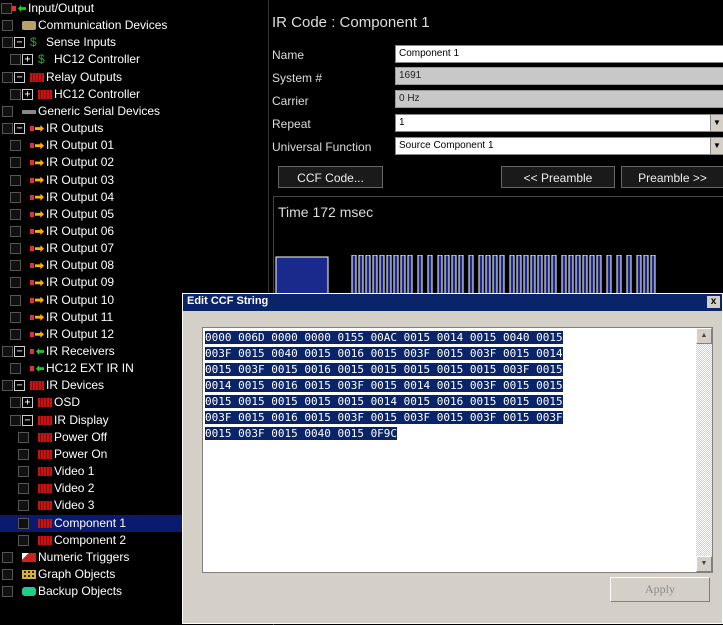 The image size is (723, 625). What do you see at coordinates (704, 336) in the screenshot?
I see `scroll-up-icon: ▲` at bounding box center [704, 336].